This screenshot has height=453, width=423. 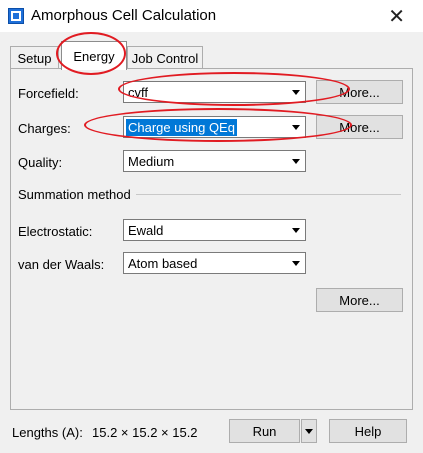 I want to click on charges-value: Charge using QEq, so click(x=181, y=127).